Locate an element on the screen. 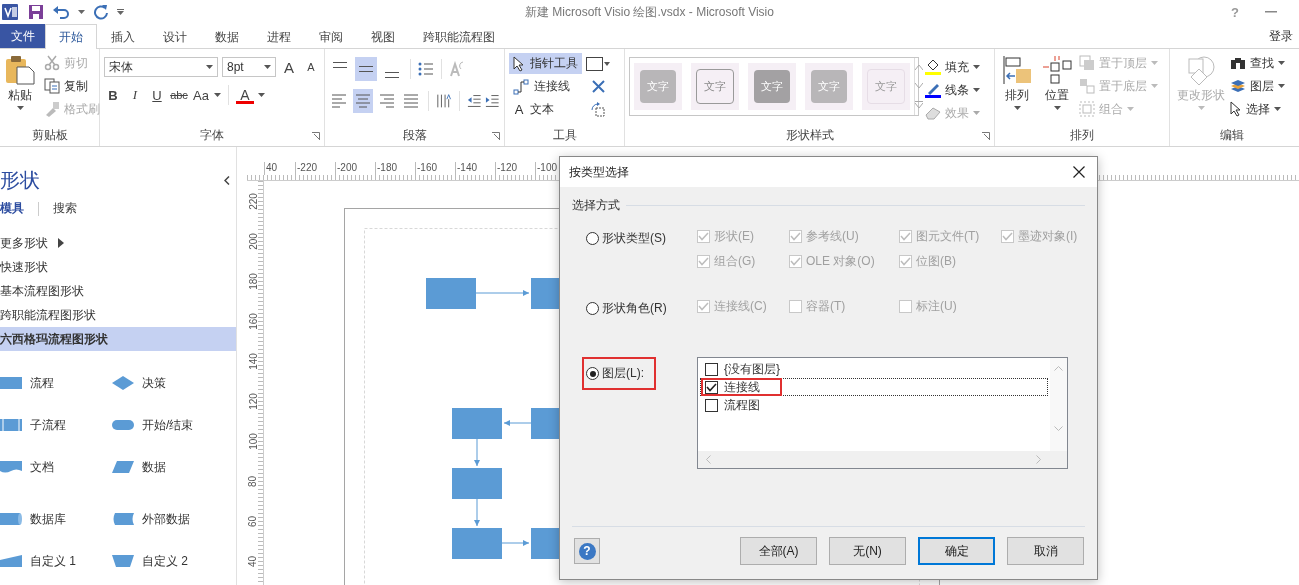 The width and height of the screenshot is (1299, 585). stencil-menu-item: 基本流程图形状 is located at coordinates (118, 291).